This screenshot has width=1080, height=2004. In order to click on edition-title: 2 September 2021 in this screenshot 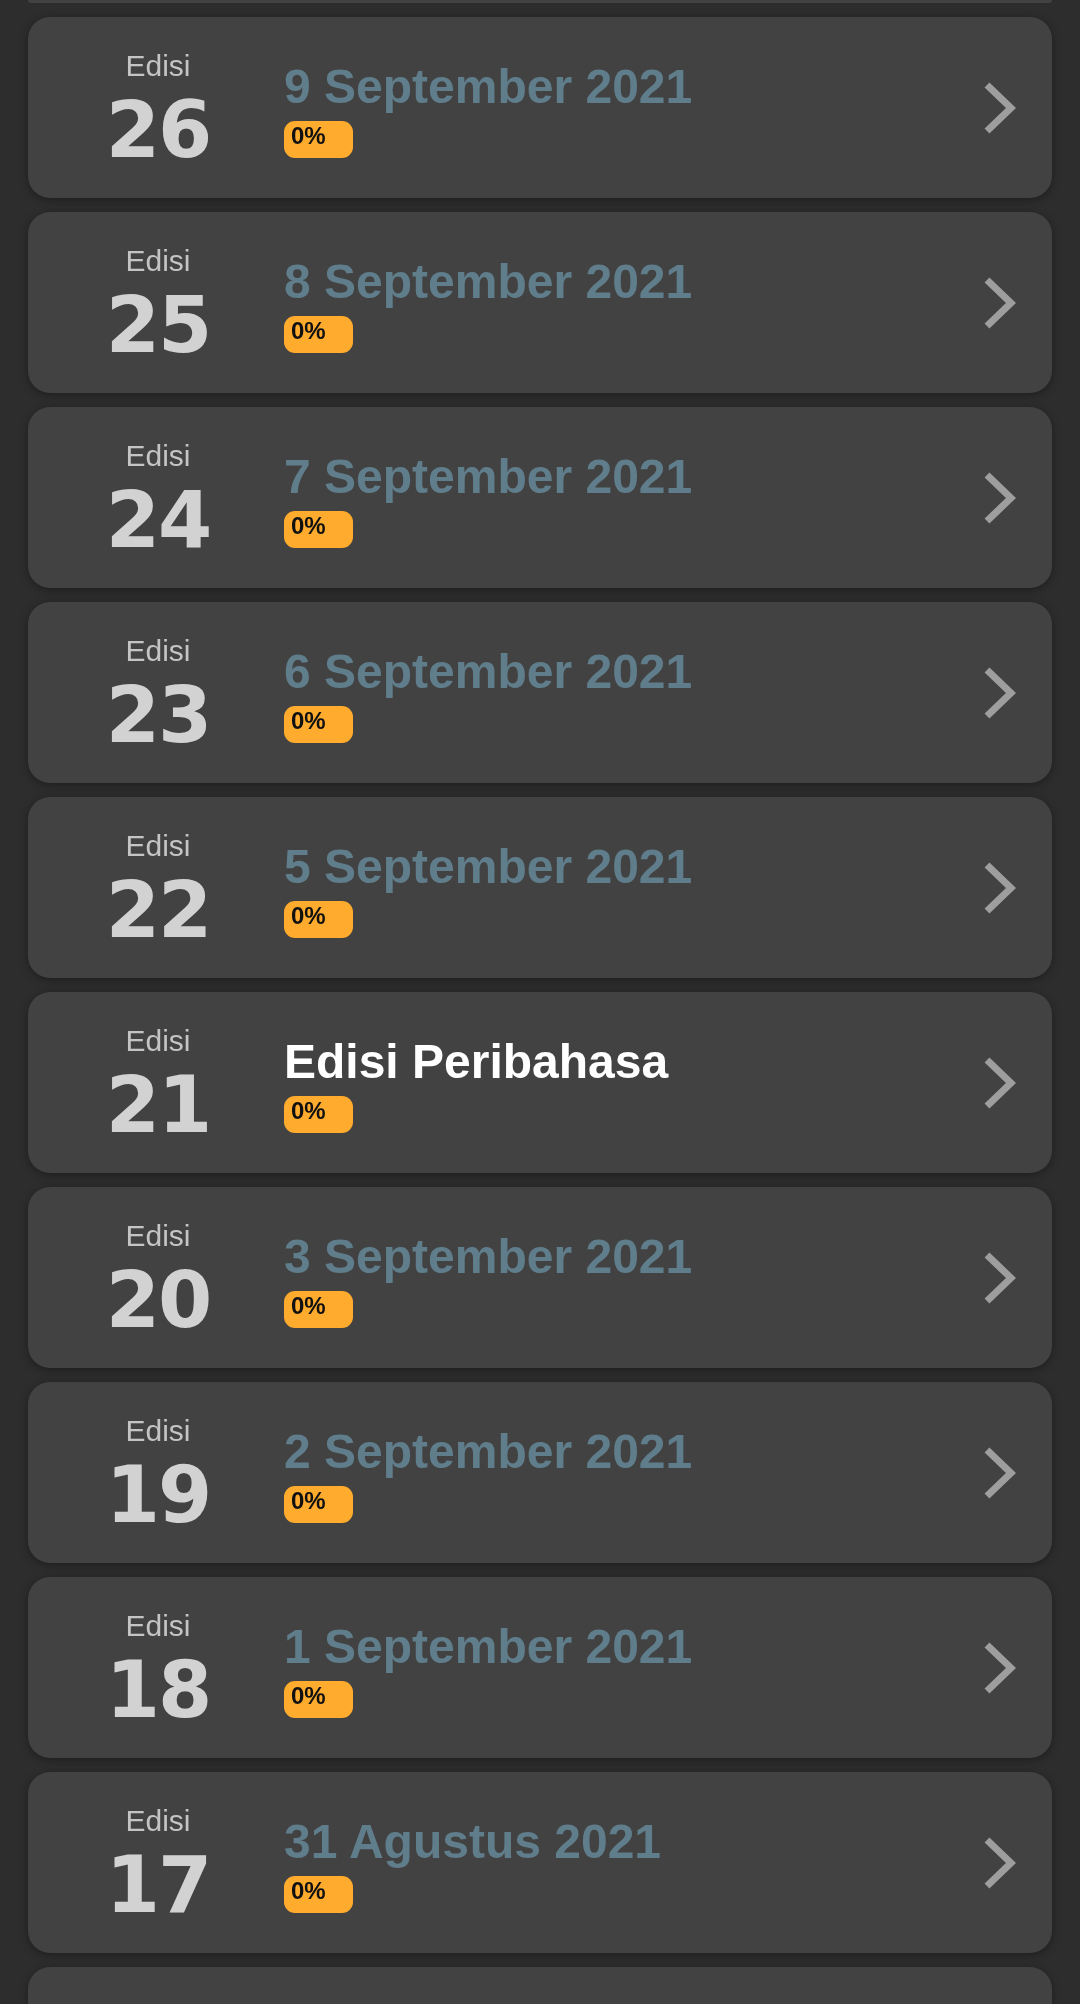, I will do `click(488, 1452)`.